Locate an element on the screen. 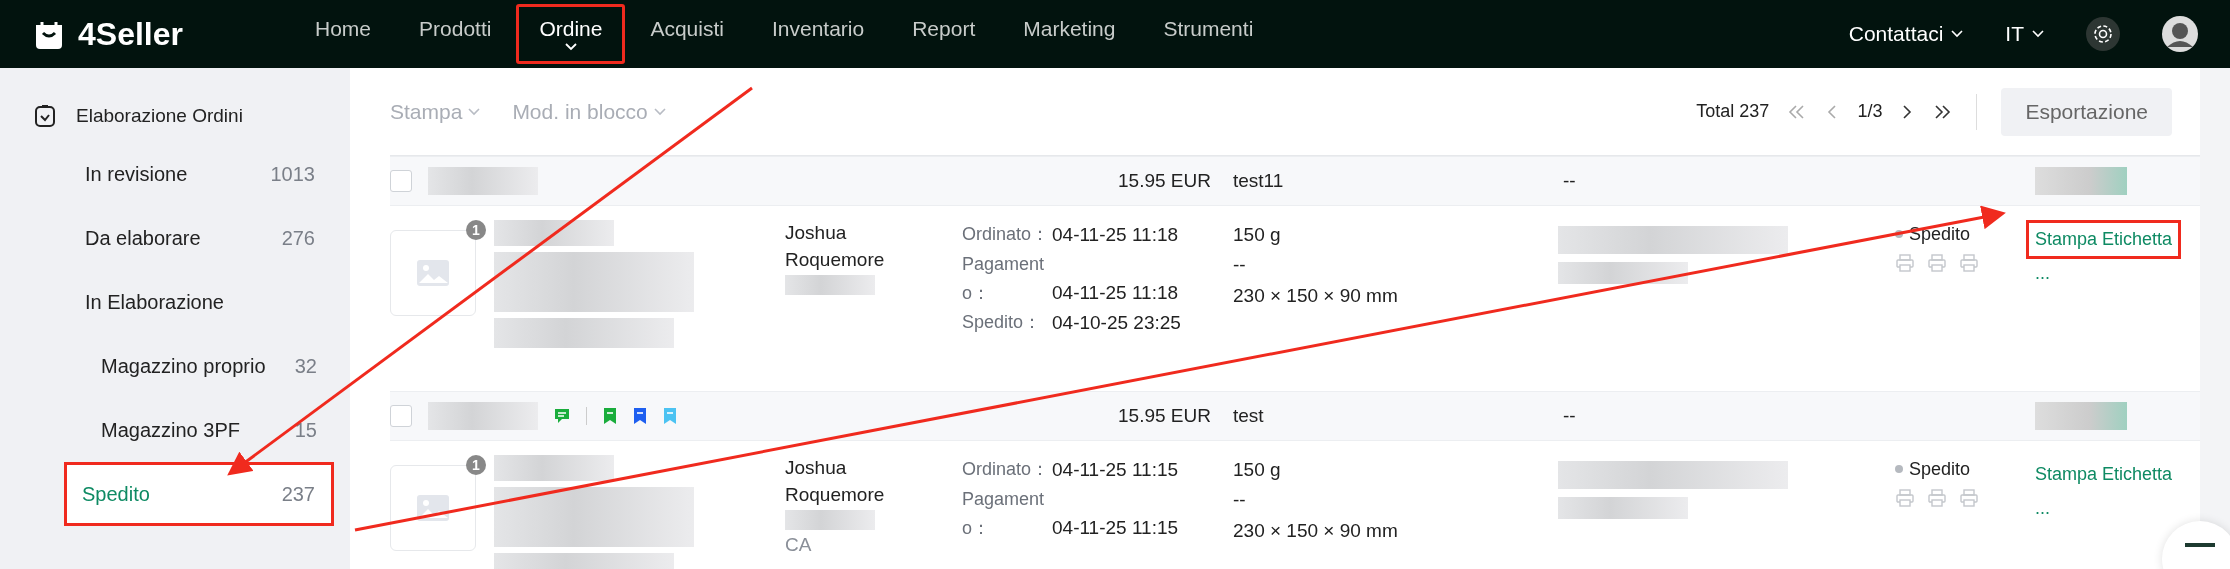 This screenshot has height=569, width=2230. nav-tab: Ordine is located at coordinates (571, 34).